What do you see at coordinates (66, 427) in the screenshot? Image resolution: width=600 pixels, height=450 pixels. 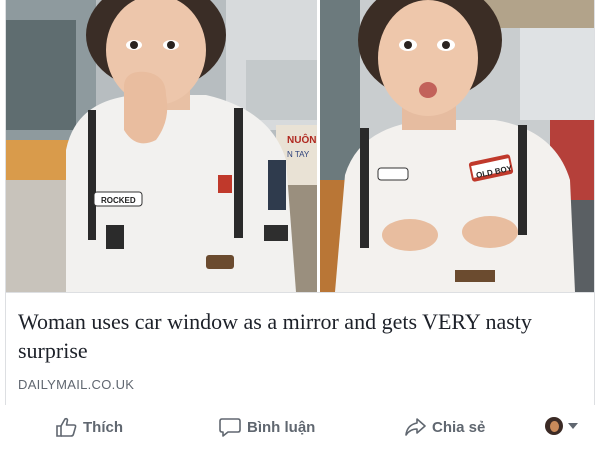 I see `thumbs-up-icon` at bounding box center [66, 427].